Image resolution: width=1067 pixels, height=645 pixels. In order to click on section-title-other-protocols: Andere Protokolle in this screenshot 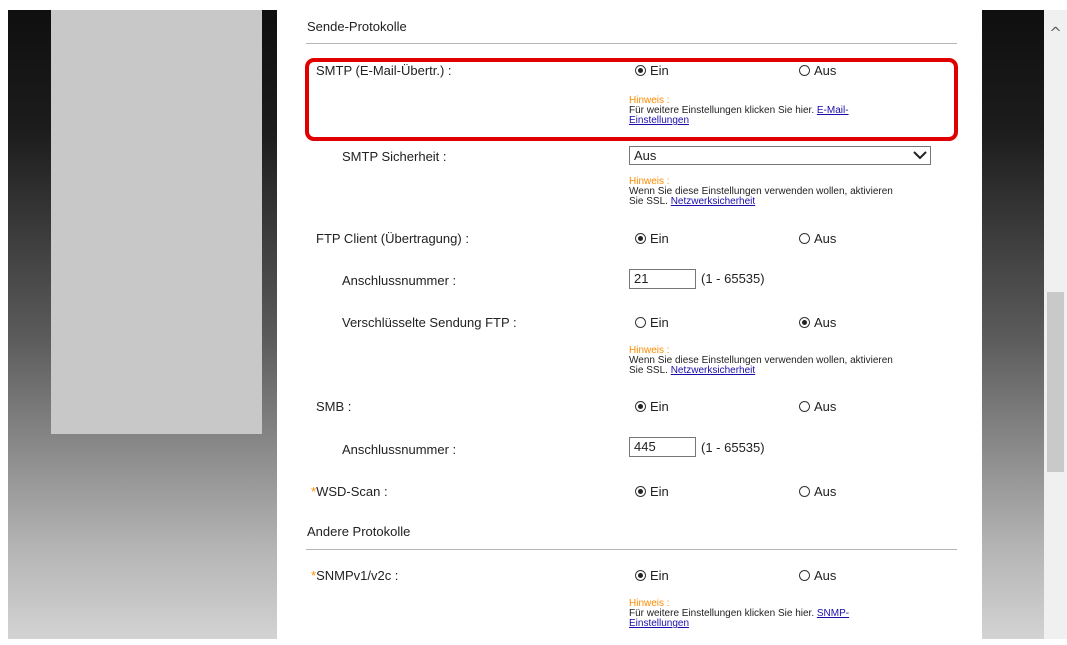, I will do `click(359, 531)`.